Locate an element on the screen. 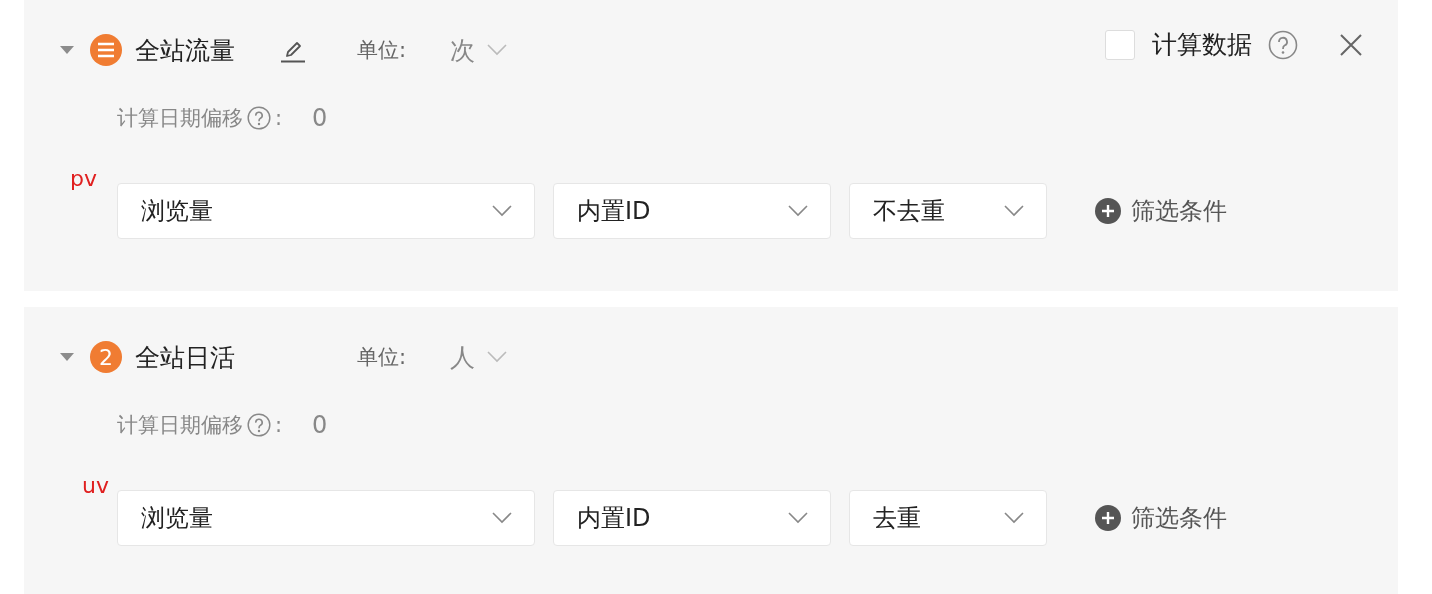  annotation-text: pv is located at coordinates (83, 178).